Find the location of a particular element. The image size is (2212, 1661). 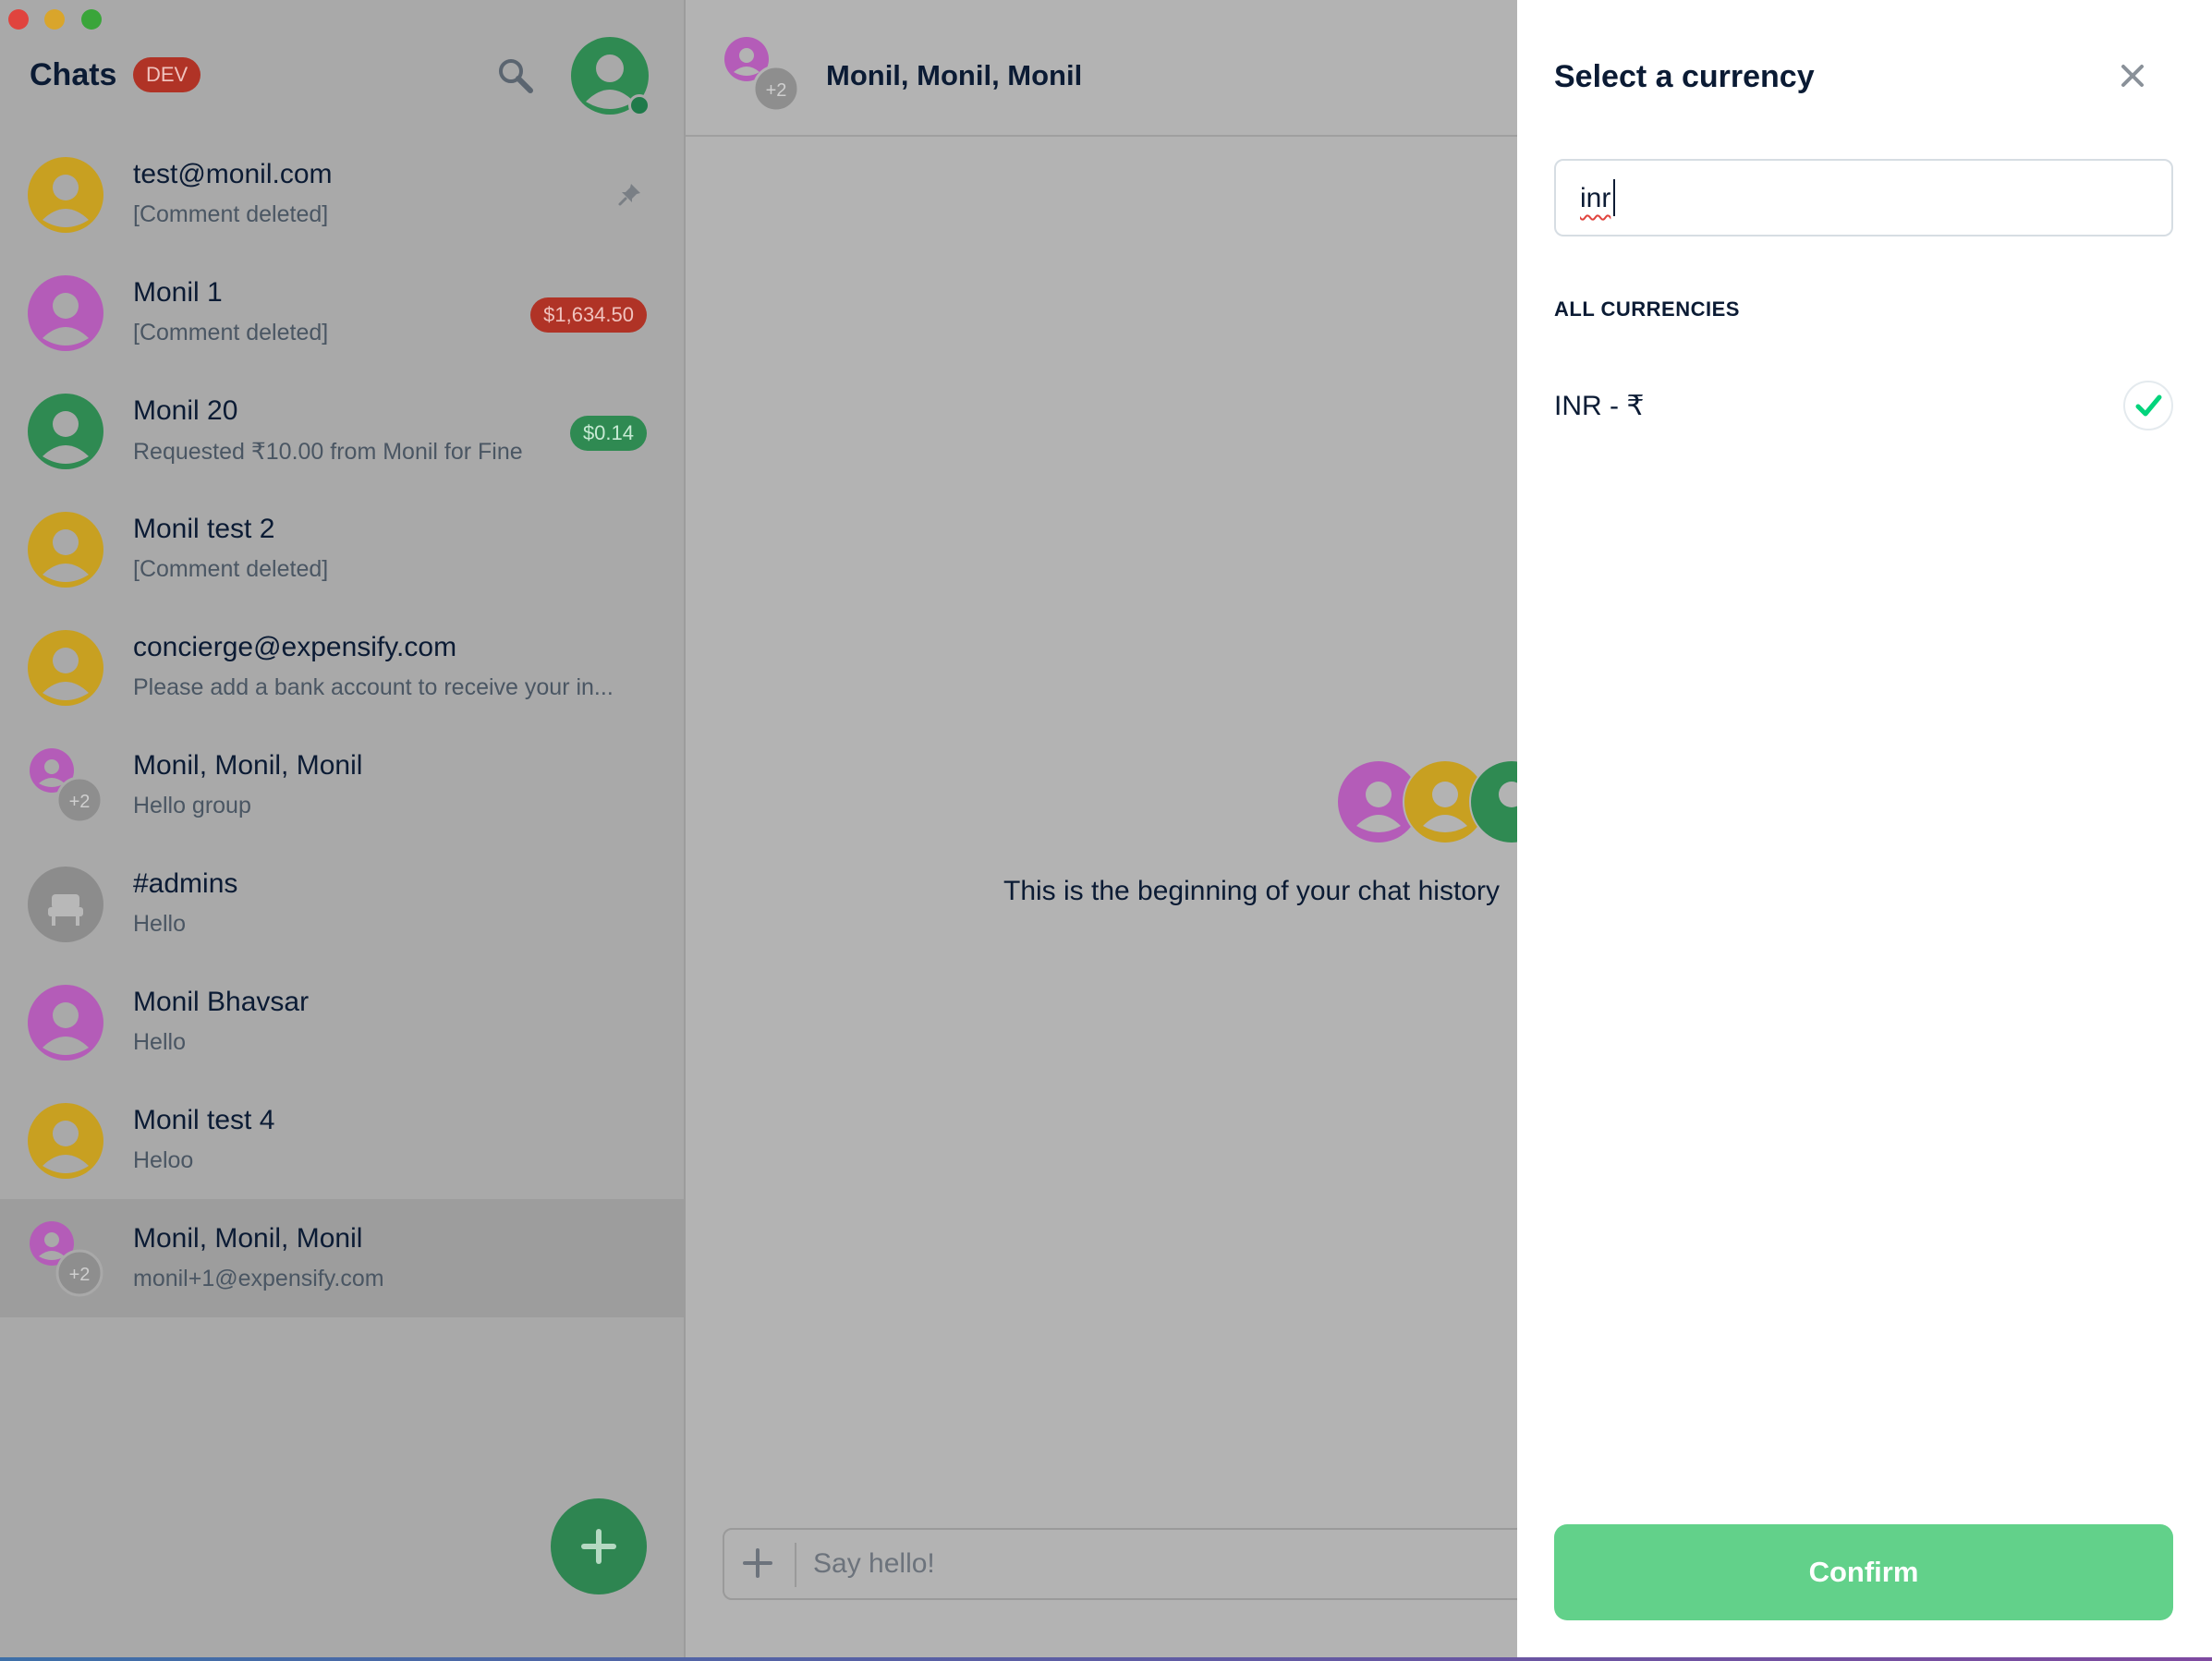

window-minimize-button is located at coordinates (54, 19).